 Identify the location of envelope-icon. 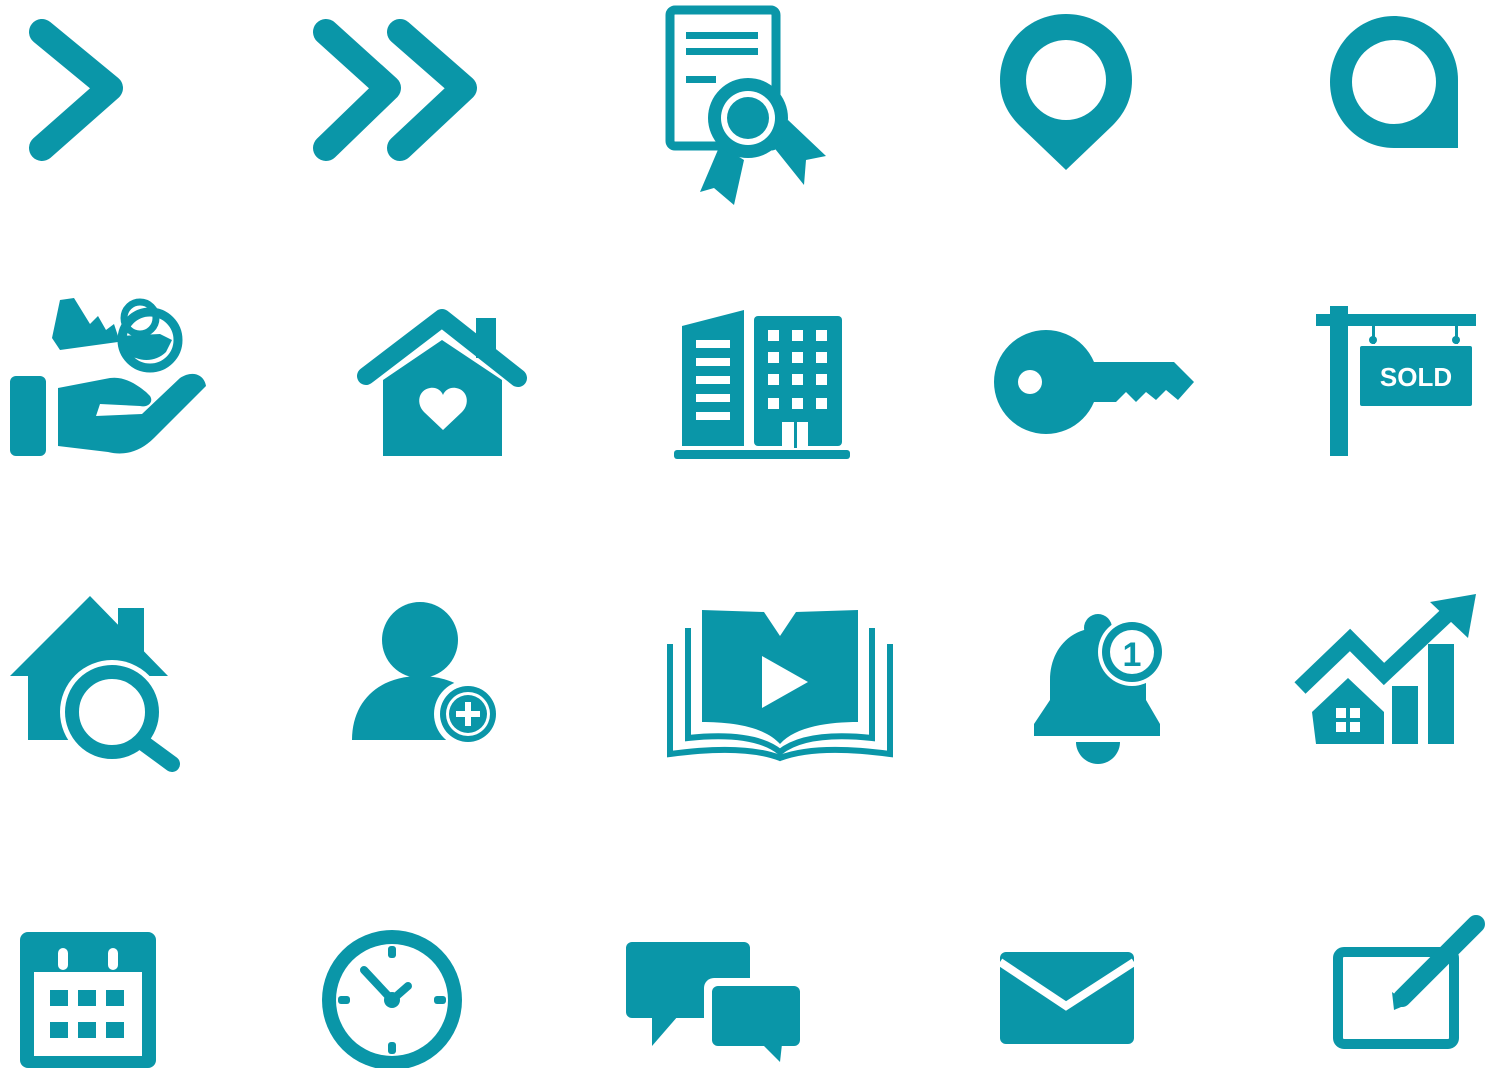
(1067, 998).